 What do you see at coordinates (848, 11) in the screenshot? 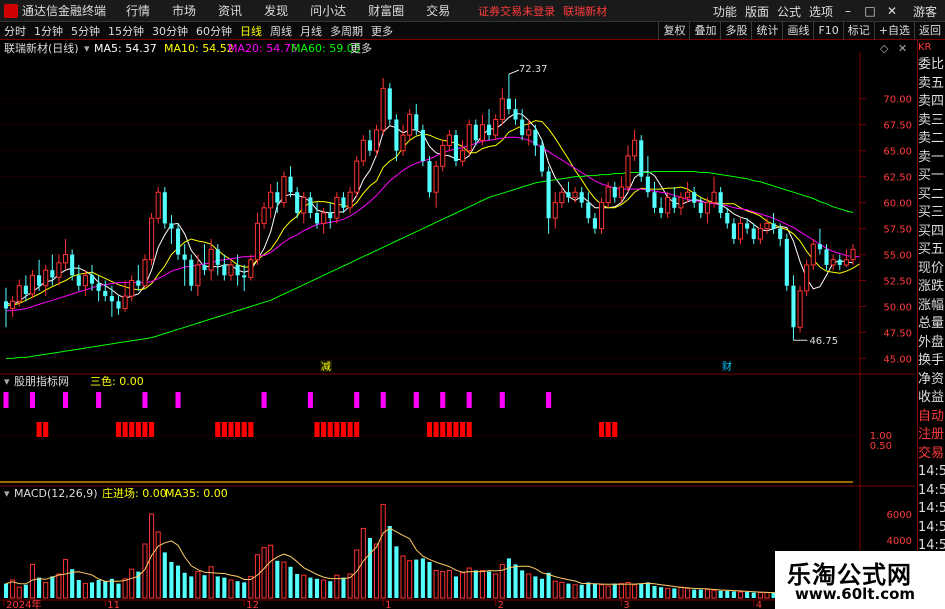
I see `minimize-icon: –` at bounding box center [848, 11].